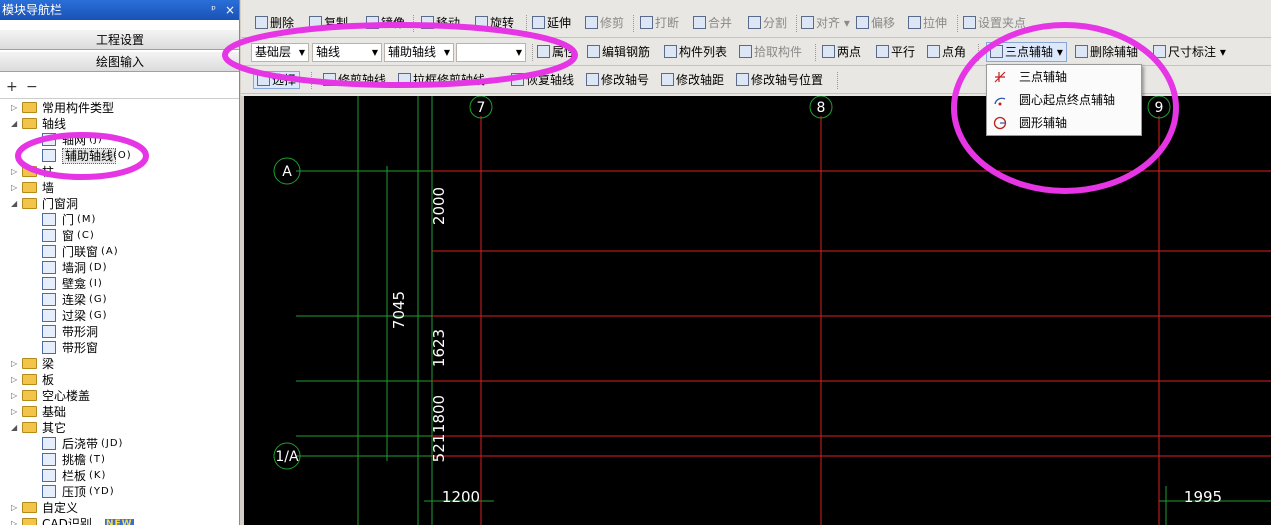 The width and height of the screenshot is (1271, 525). Describe the element at coordinates (119, 40) in the screenshot. I see `tab-project-settings: 工程设置` at that location.